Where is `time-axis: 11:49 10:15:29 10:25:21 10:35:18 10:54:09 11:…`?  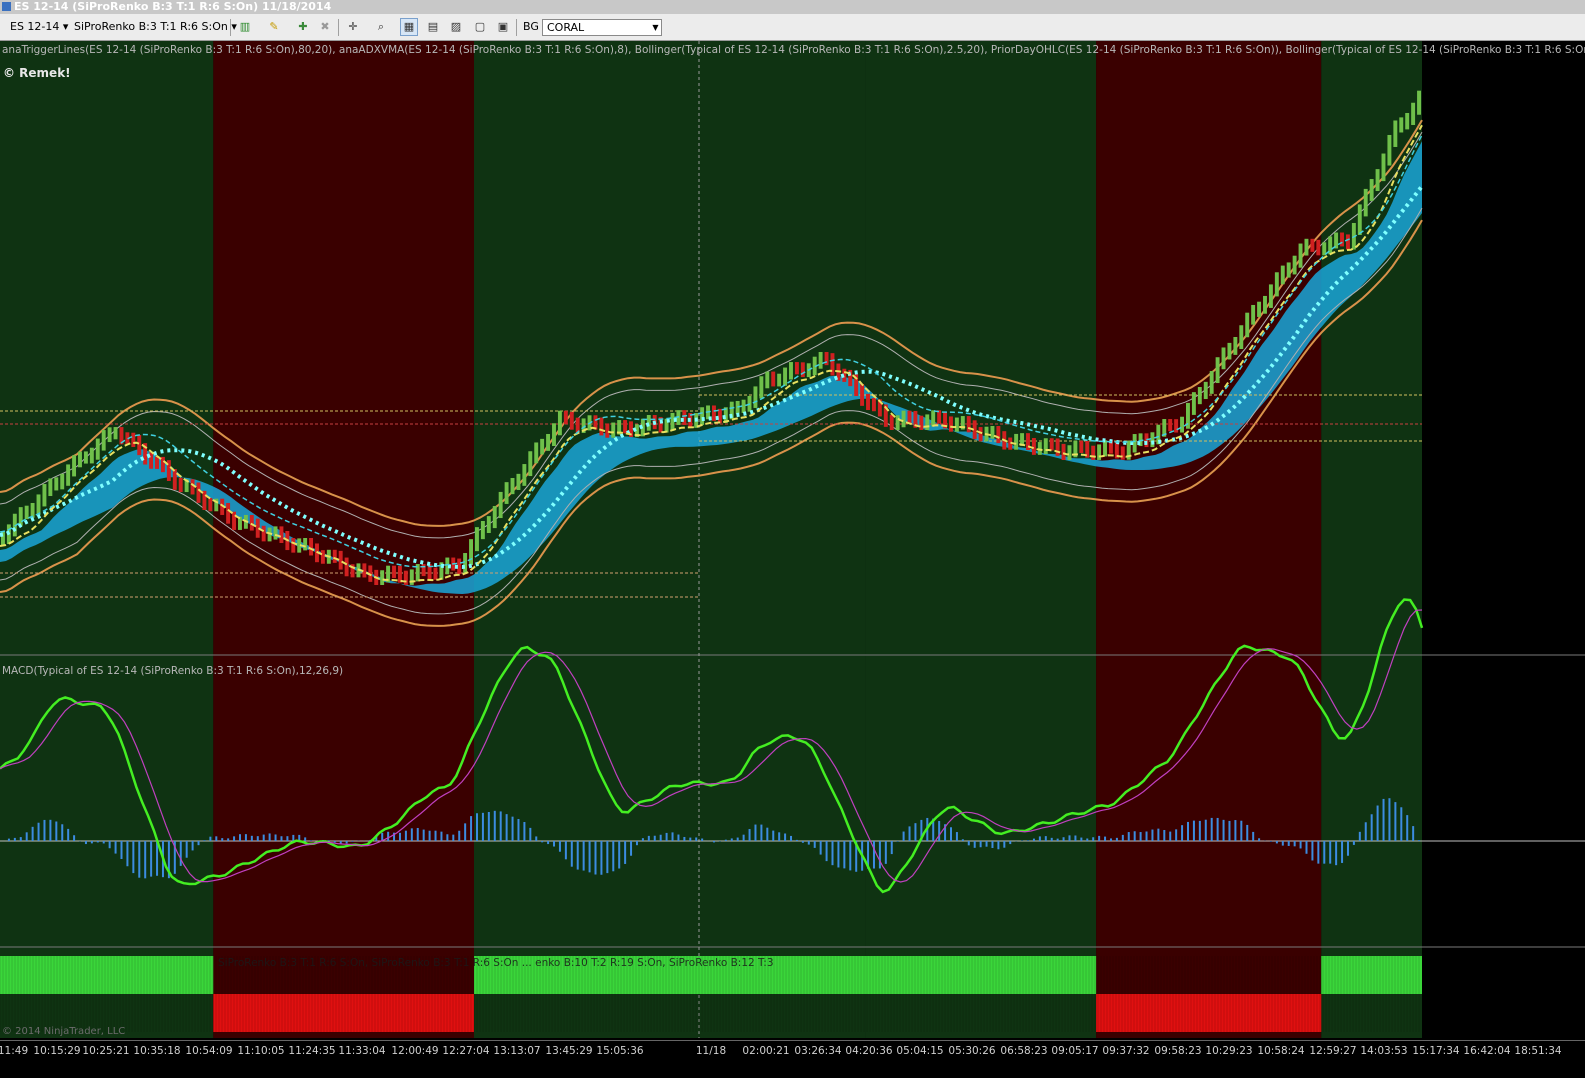
time-axis: 11:49 10:15:29 10:25:21 10:35:18 10:54:09 11:… is located at coordinates (792, 1059).